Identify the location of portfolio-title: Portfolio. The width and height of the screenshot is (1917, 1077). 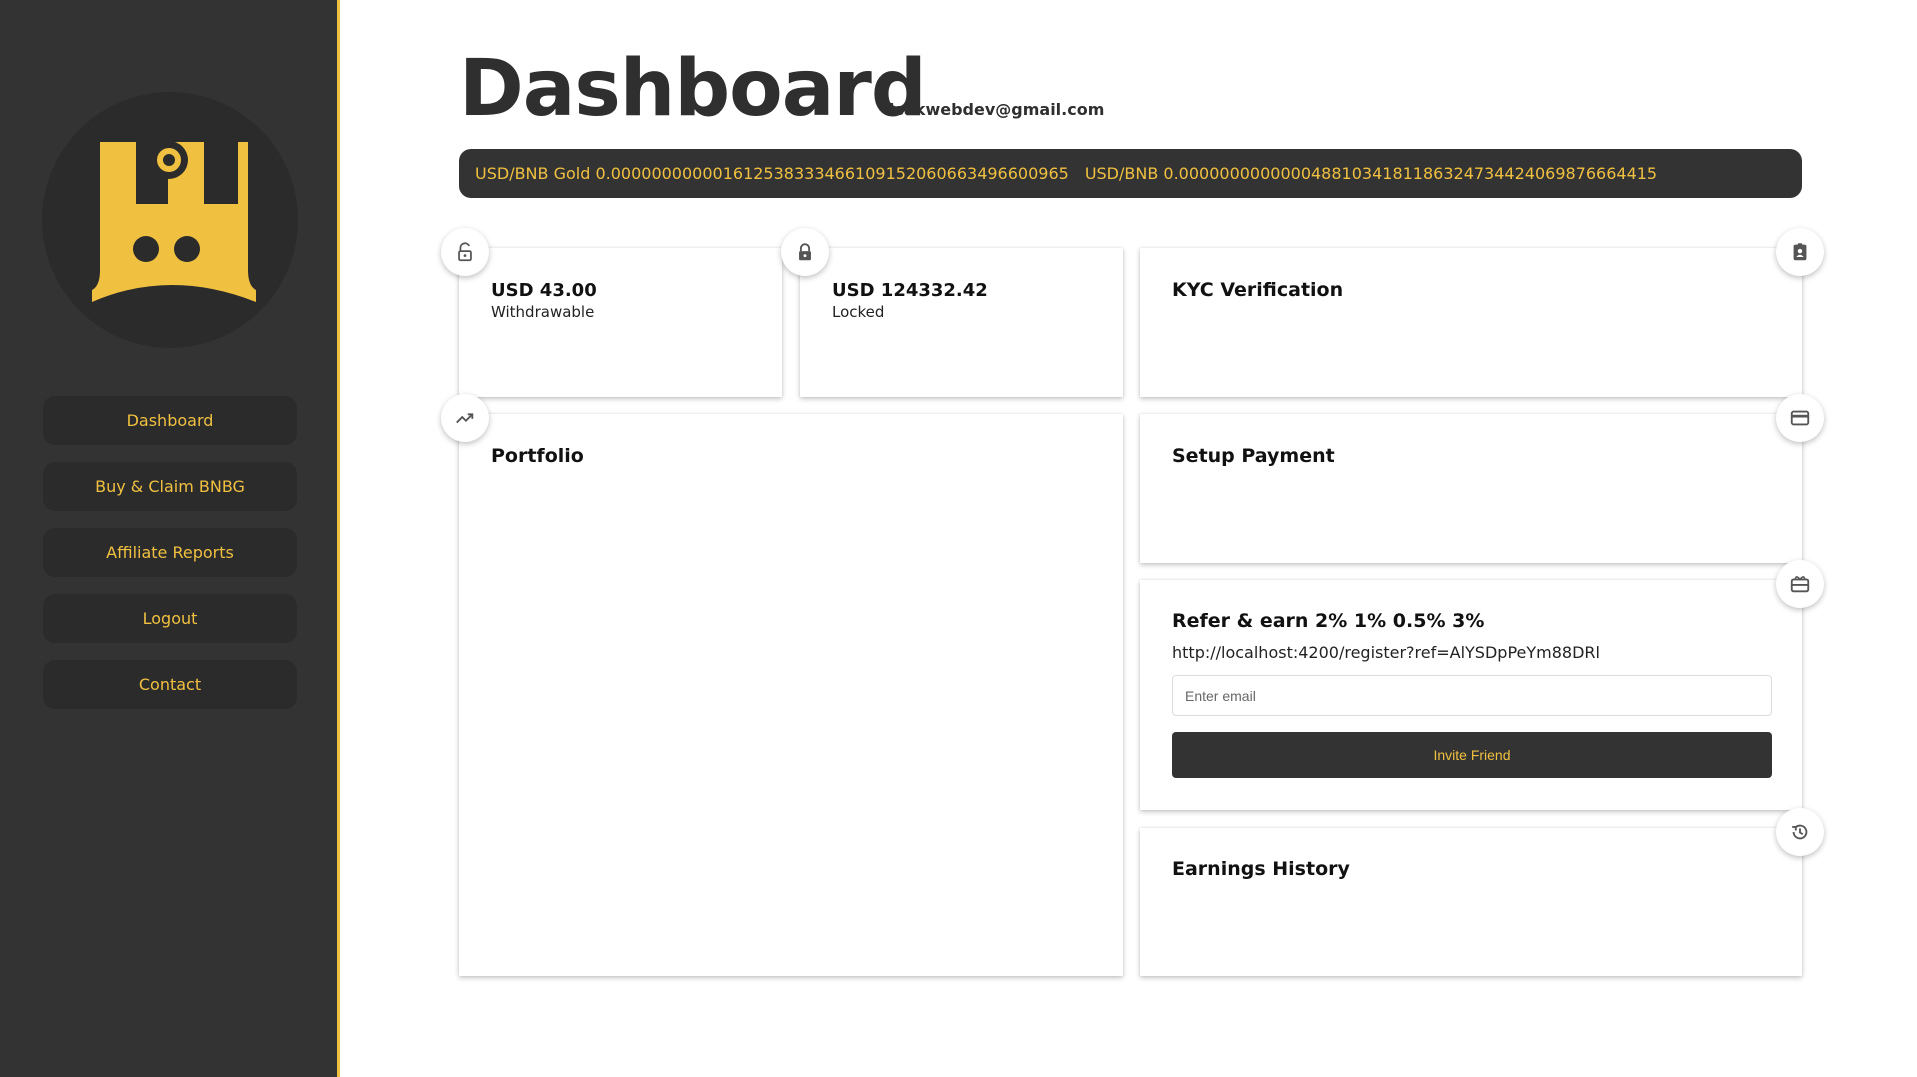
(537, 456).